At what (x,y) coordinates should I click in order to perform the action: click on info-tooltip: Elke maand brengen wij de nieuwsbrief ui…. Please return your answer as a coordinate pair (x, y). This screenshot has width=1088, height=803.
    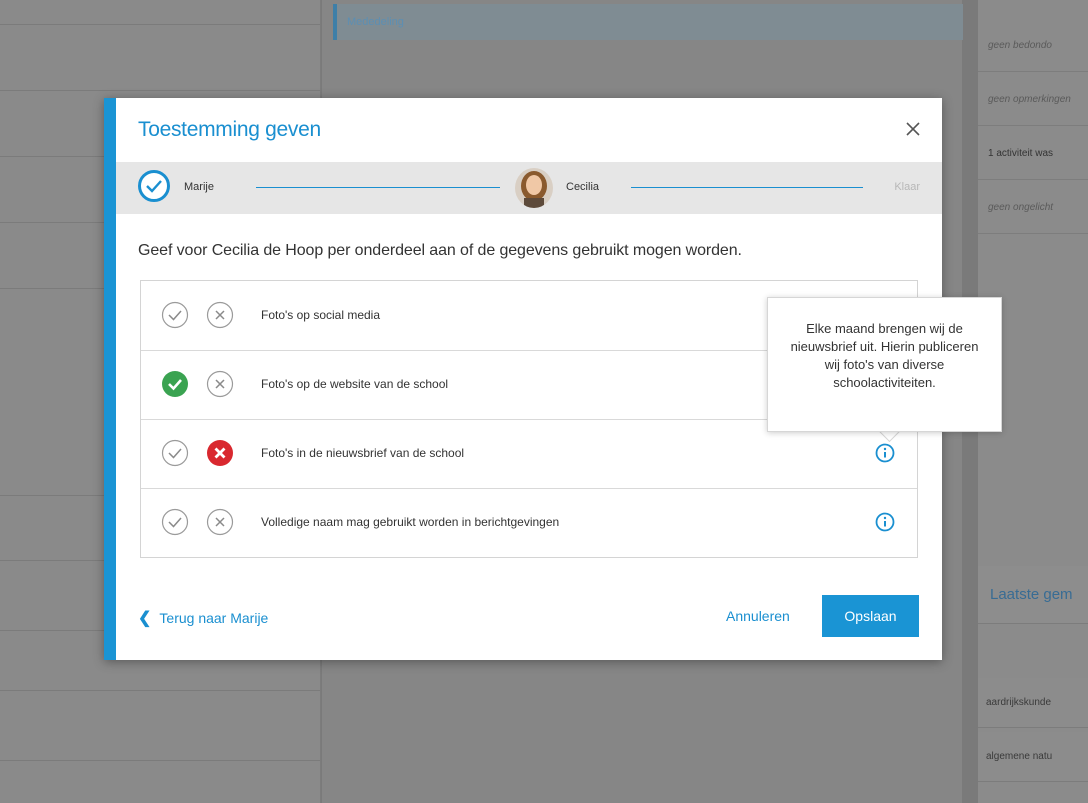
    Looking at the image, I should click on (884, 364).